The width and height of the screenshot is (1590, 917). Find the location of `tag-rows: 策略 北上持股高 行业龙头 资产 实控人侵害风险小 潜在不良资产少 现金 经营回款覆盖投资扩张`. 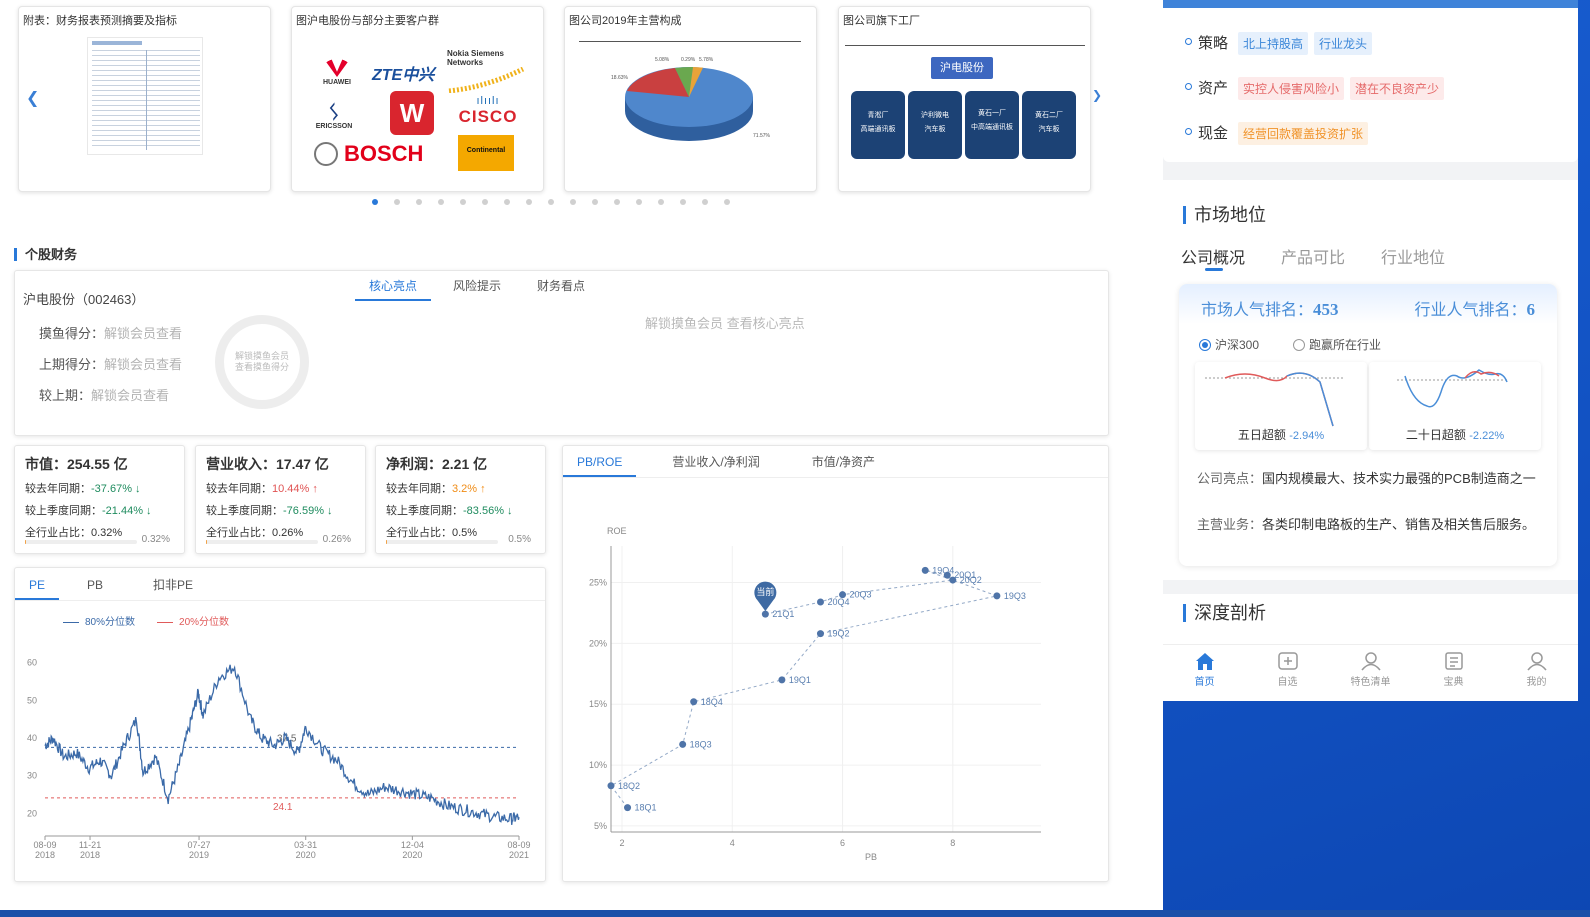

tag-rows: 策略 北上持股高 行业龙头 资产 实控人侵害风险小 潜在不良资产少 现金 经营回款覆盖投资扩张 is located at coordinates (1317, 99).